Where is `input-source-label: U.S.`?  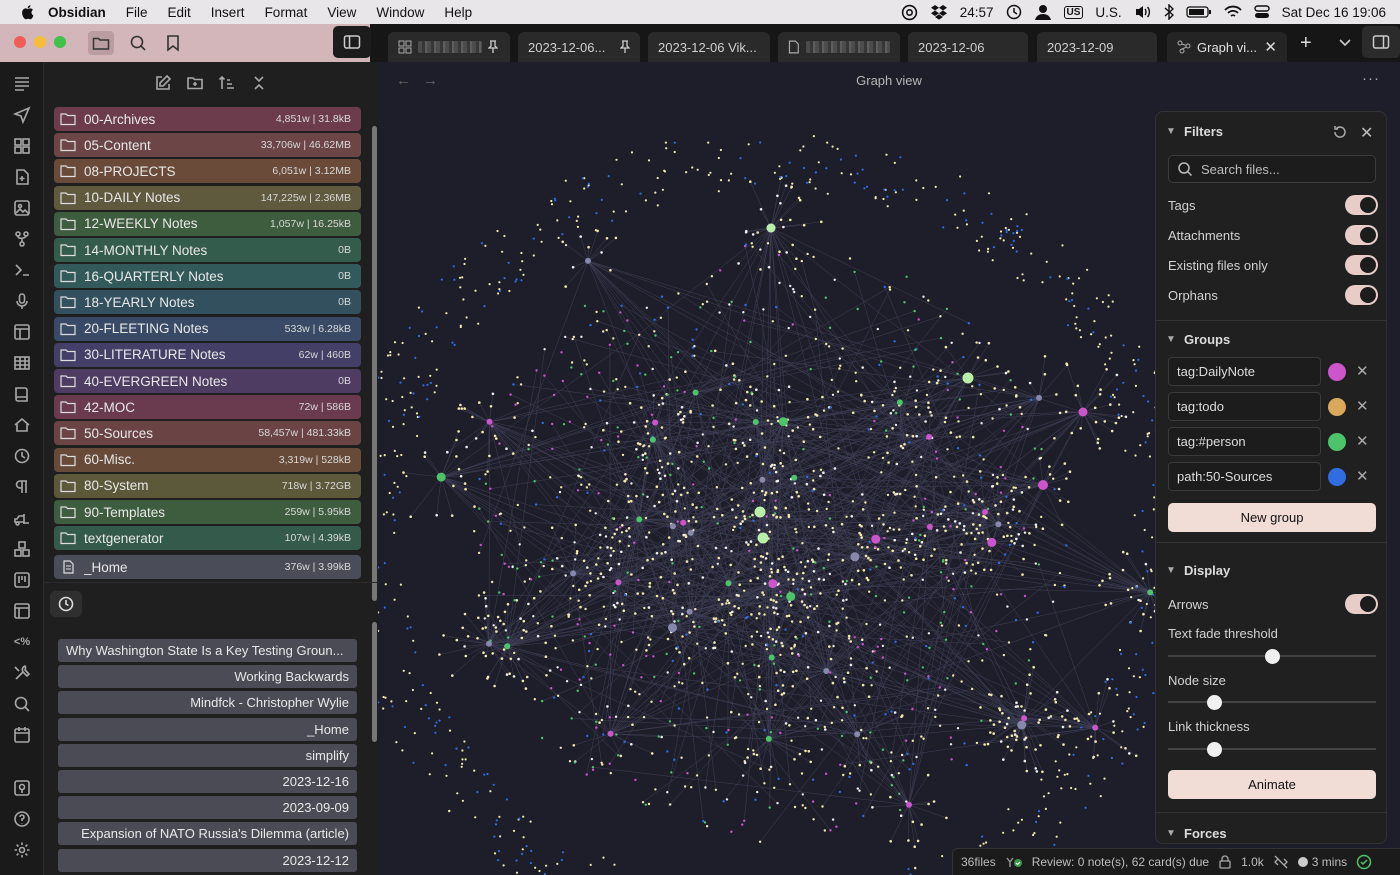 input-source-label: U.S. is located at coordinates (1108, 12).